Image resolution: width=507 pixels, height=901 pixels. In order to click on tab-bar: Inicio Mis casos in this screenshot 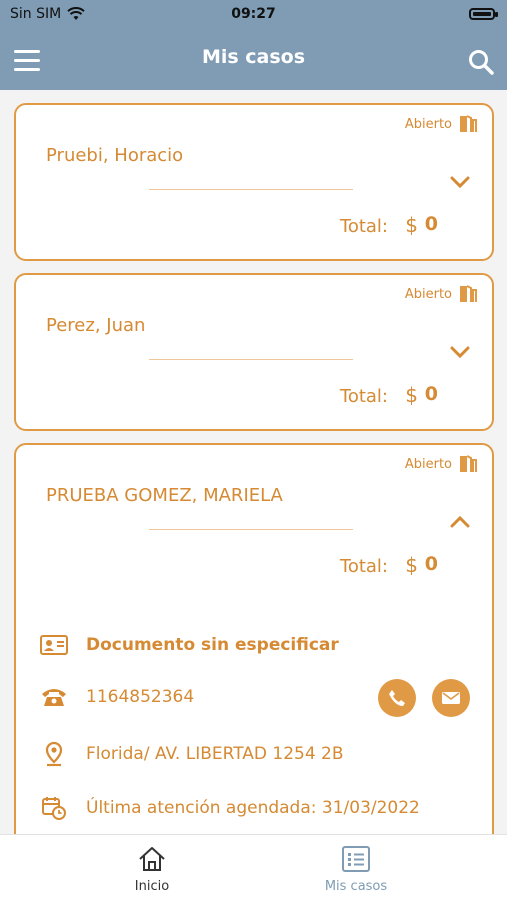, I will do `click(253, 867)`.